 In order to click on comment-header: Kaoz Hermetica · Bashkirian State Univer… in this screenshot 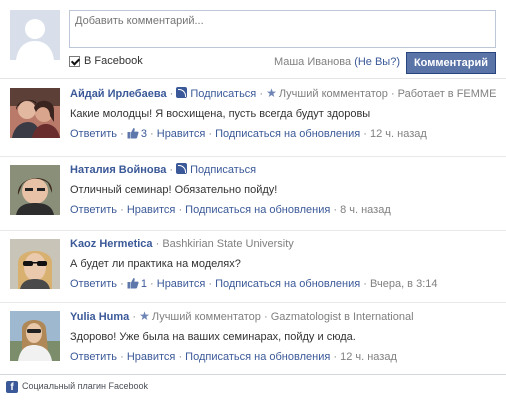, I will do `click(182, 244)`.